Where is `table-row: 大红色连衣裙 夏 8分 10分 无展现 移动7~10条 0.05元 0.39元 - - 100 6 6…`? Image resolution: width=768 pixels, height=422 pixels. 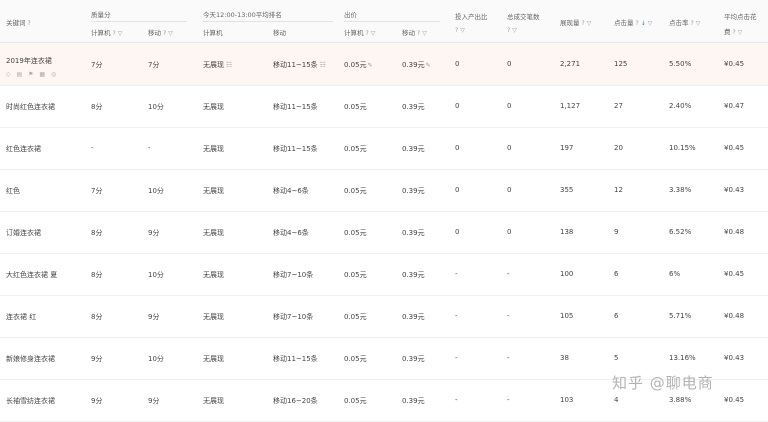
table-row: 大红色连衣裙 夏 8分 10分 无展现 移动7~10条 0.05元 0.39元 - - 100 6 6… is located at coordinates (384, 274).